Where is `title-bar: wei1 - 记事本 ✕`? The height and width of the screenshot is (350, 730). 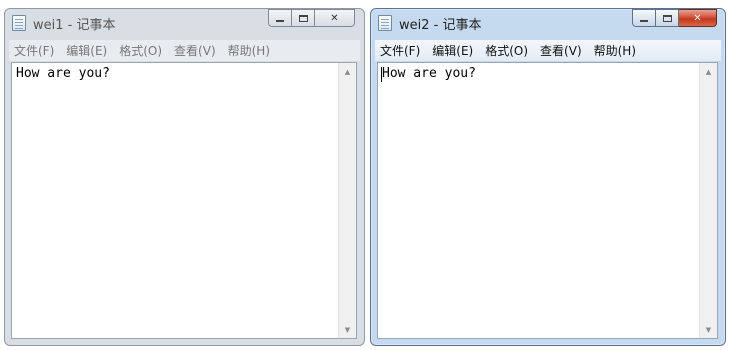 title-bar: wei1 - 记事本 ✕ is located at coordinates (184, 23).